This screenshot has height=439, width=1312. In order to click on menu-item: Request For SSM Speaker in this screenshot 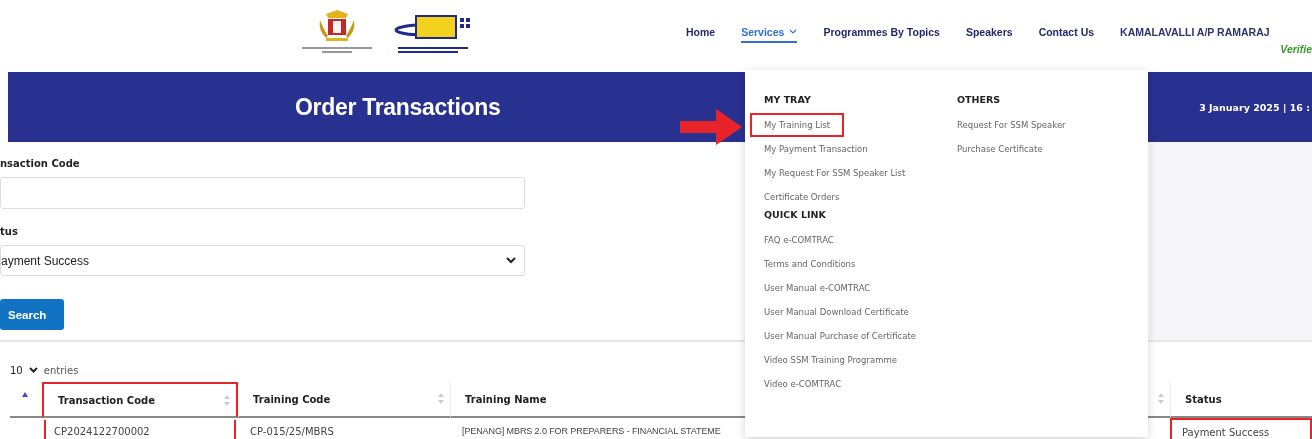, I will do `click(1011, 125)`.